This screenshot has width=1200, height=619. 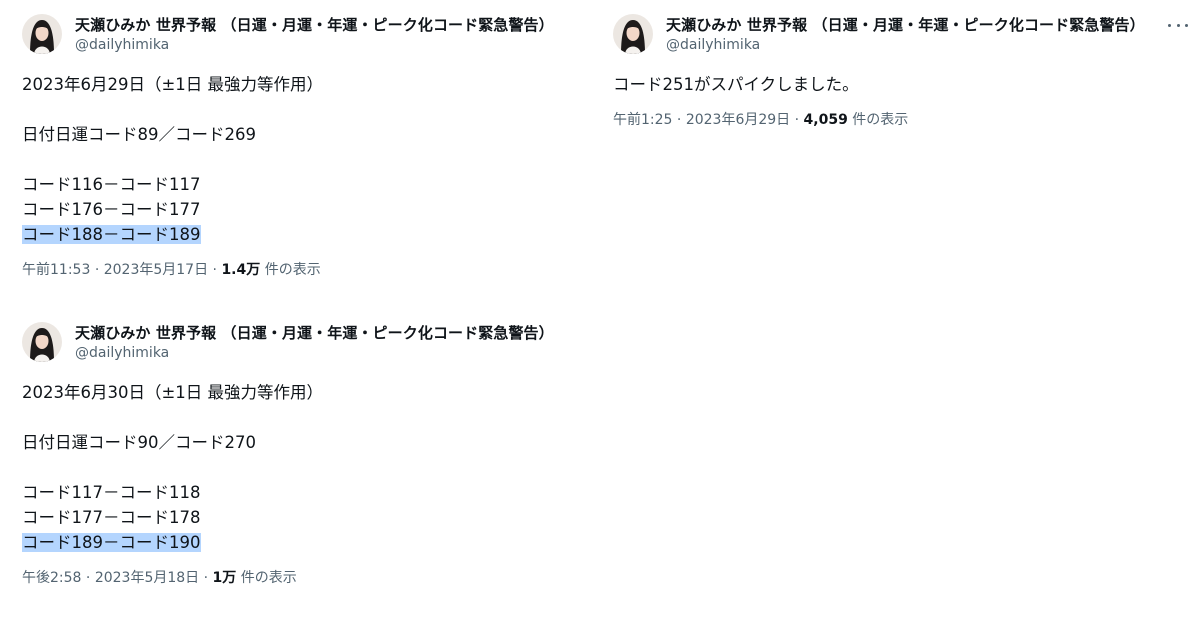 What do you see at coordinates (302, 578) in the screenshot?
I see `tweet-meta: 午後2:58 · 2023年5月18日 · 1万 件の表示` at bounding box center [302, 578].